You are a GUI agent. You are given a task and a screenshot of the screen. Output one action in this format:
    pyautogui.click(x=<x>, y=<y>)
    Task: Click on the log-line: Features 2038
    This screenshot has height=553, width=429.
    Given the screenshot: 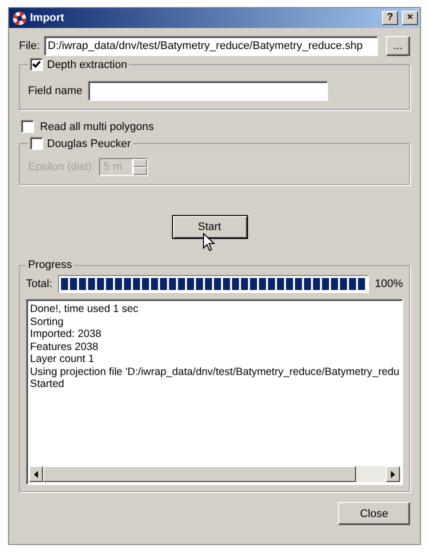 What is the action you would take?
    pyautogui.click(x=65, y=346)
    